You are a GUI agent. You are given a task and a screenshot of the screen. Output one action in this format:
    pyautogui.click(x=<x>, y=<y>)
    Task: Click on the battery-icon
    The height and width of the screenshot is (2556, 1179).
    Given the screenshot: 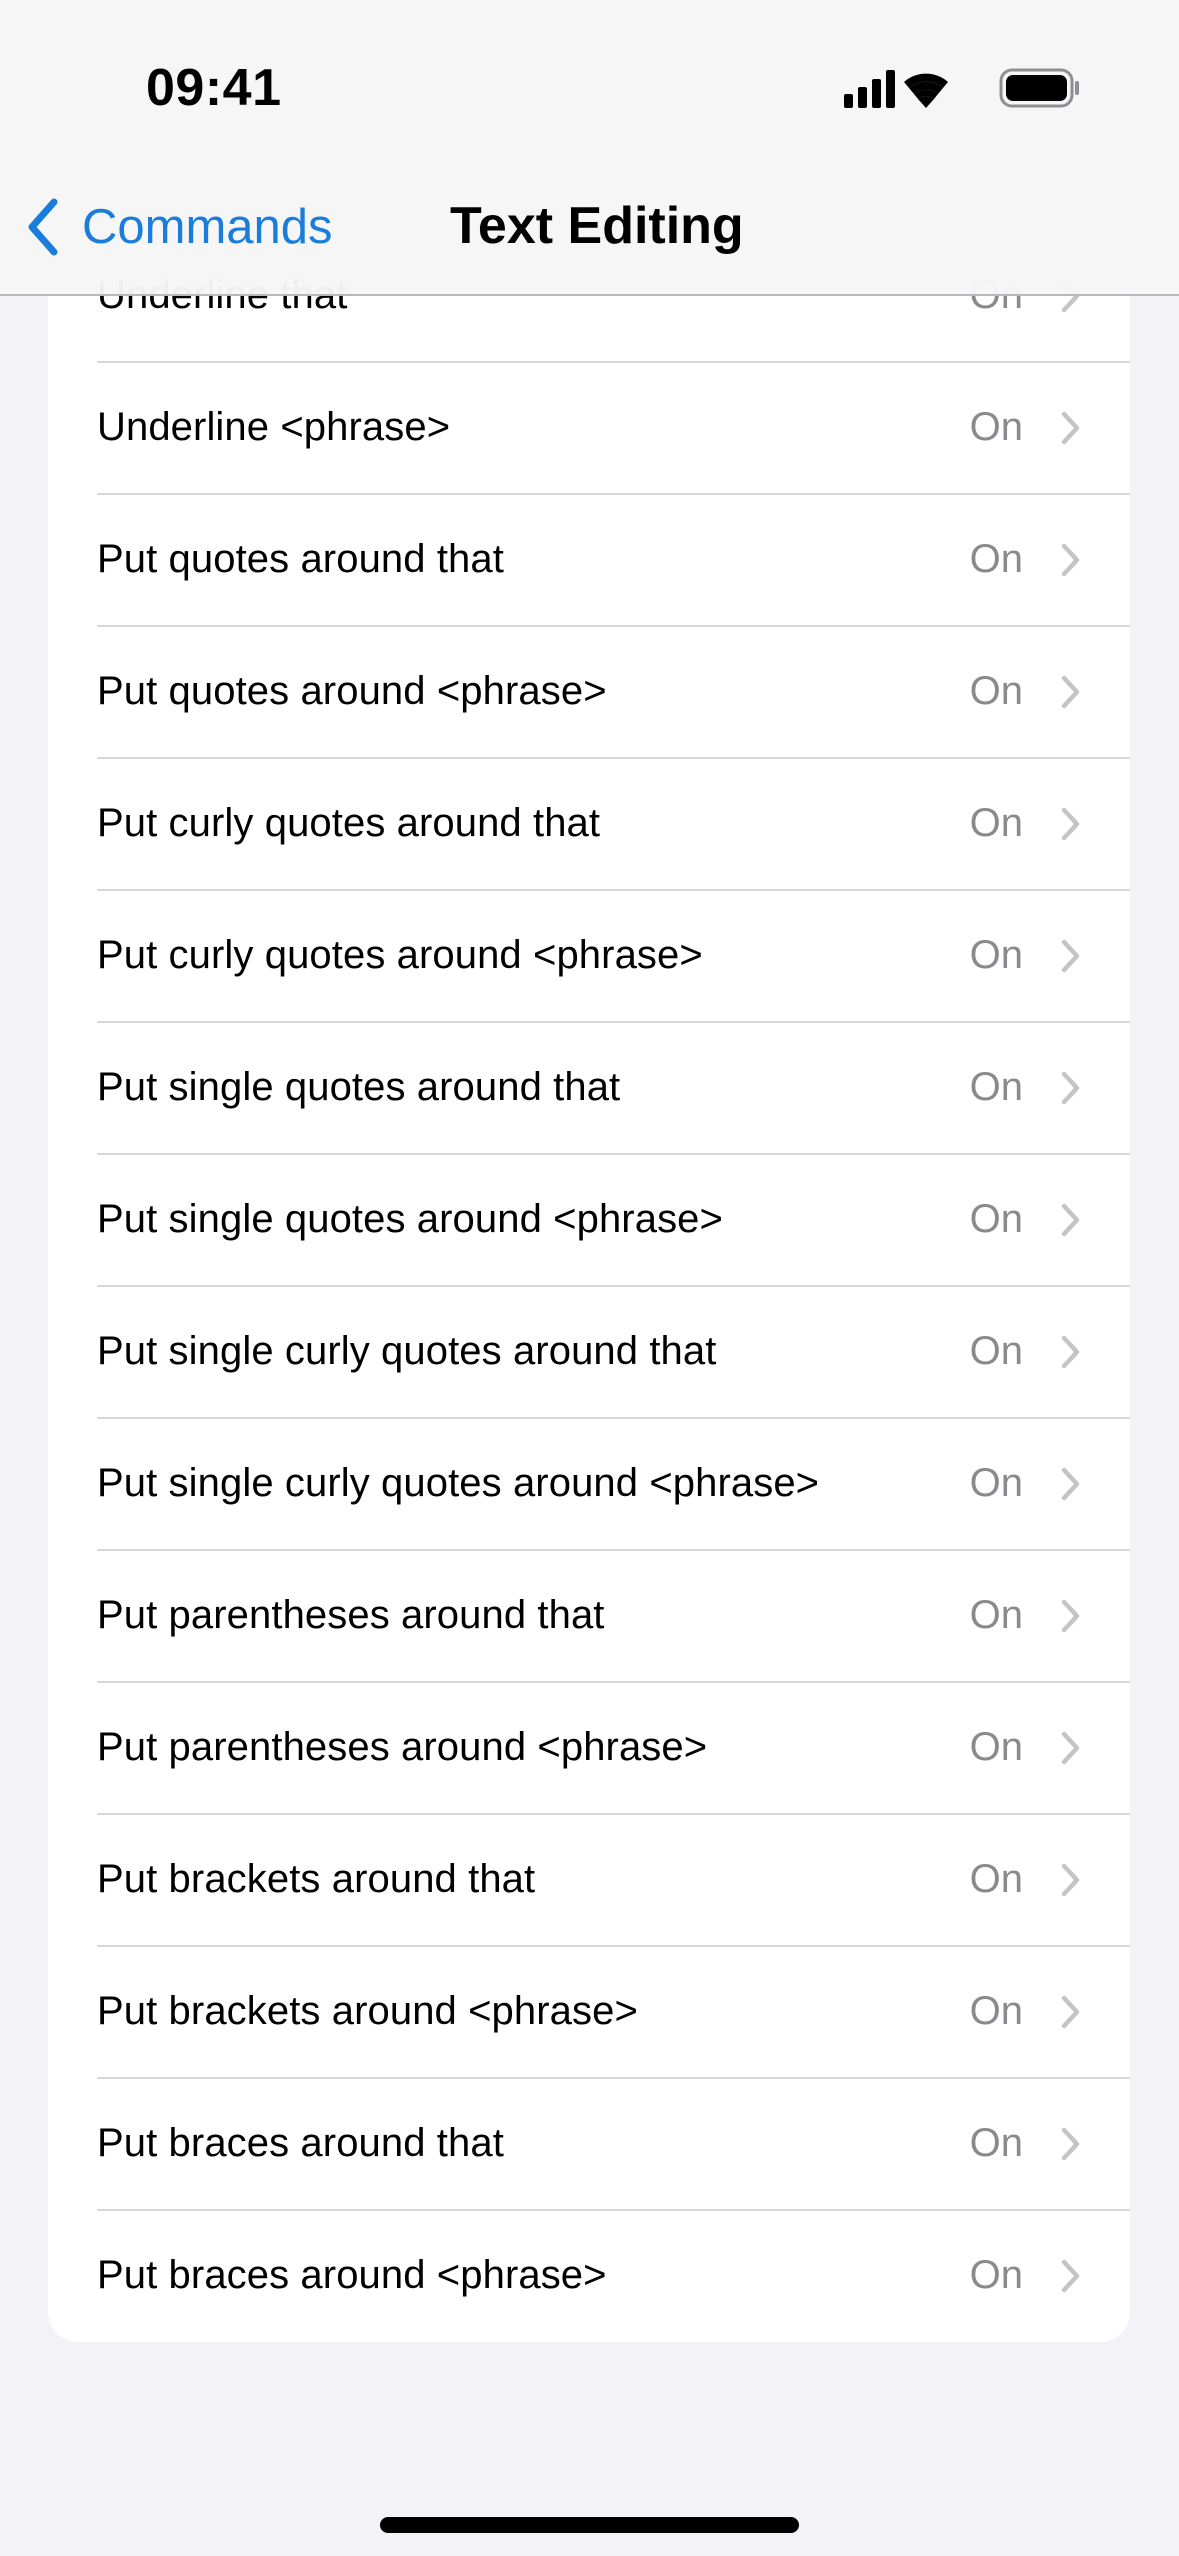 What is the action you would take?
    pyautogui.click(x=1039, y=88)
    